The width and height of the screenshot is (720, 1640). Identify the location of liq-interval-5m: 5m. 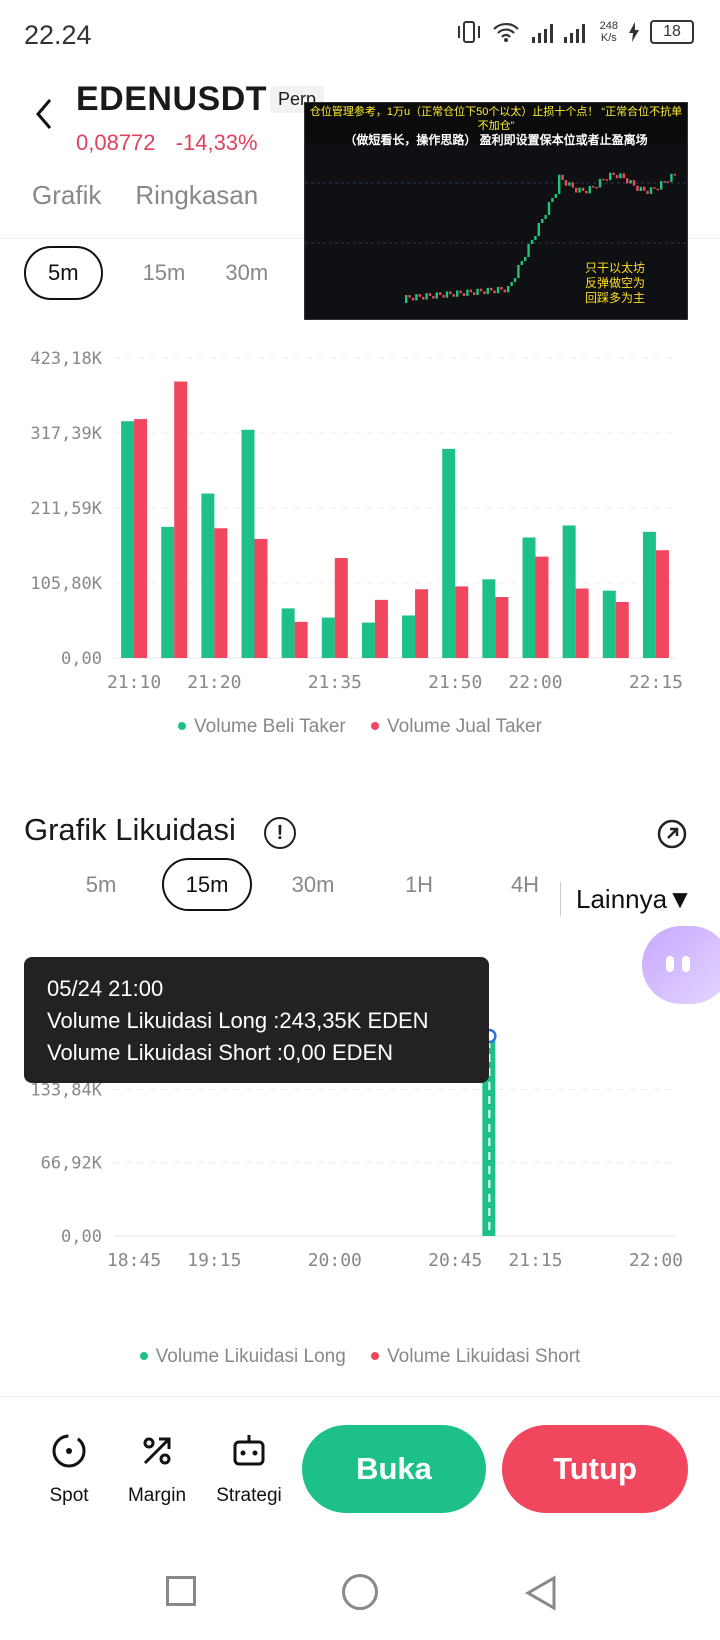
(101, 885).